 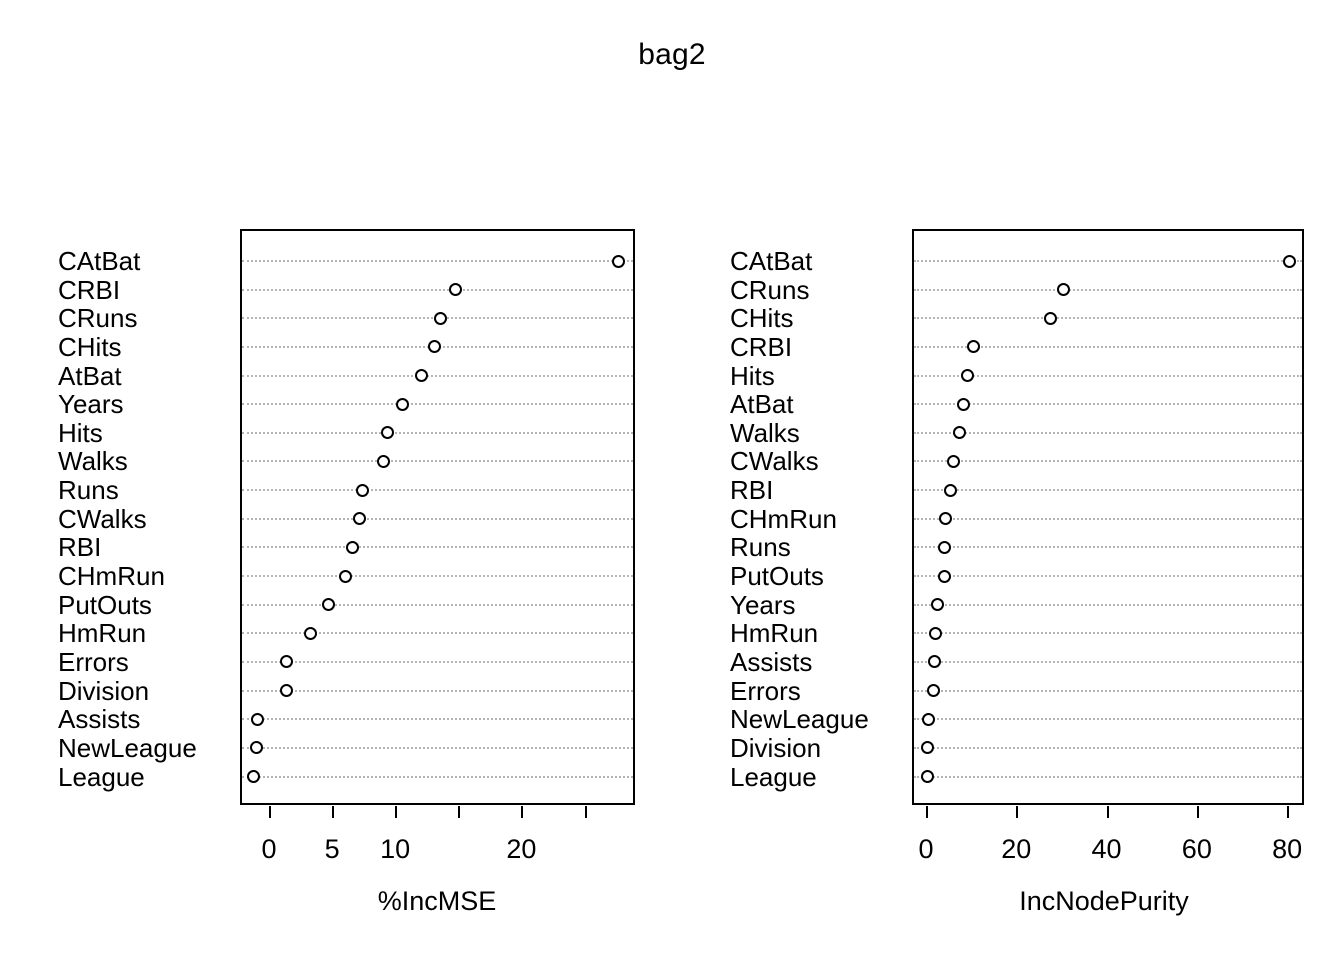 I want to click on axis-tick-label: 40, so click(x=1106, y=849).